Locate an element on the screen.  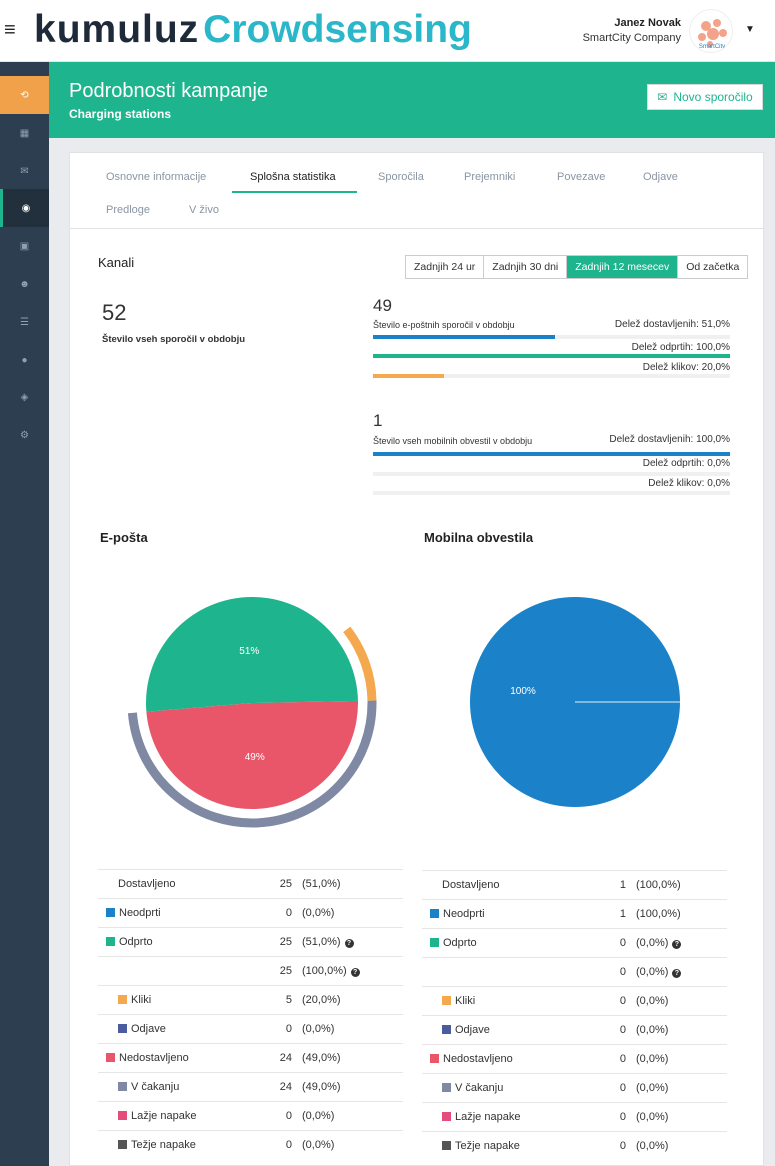
globe-icon: ◉ is located at coordinates (24, 208).